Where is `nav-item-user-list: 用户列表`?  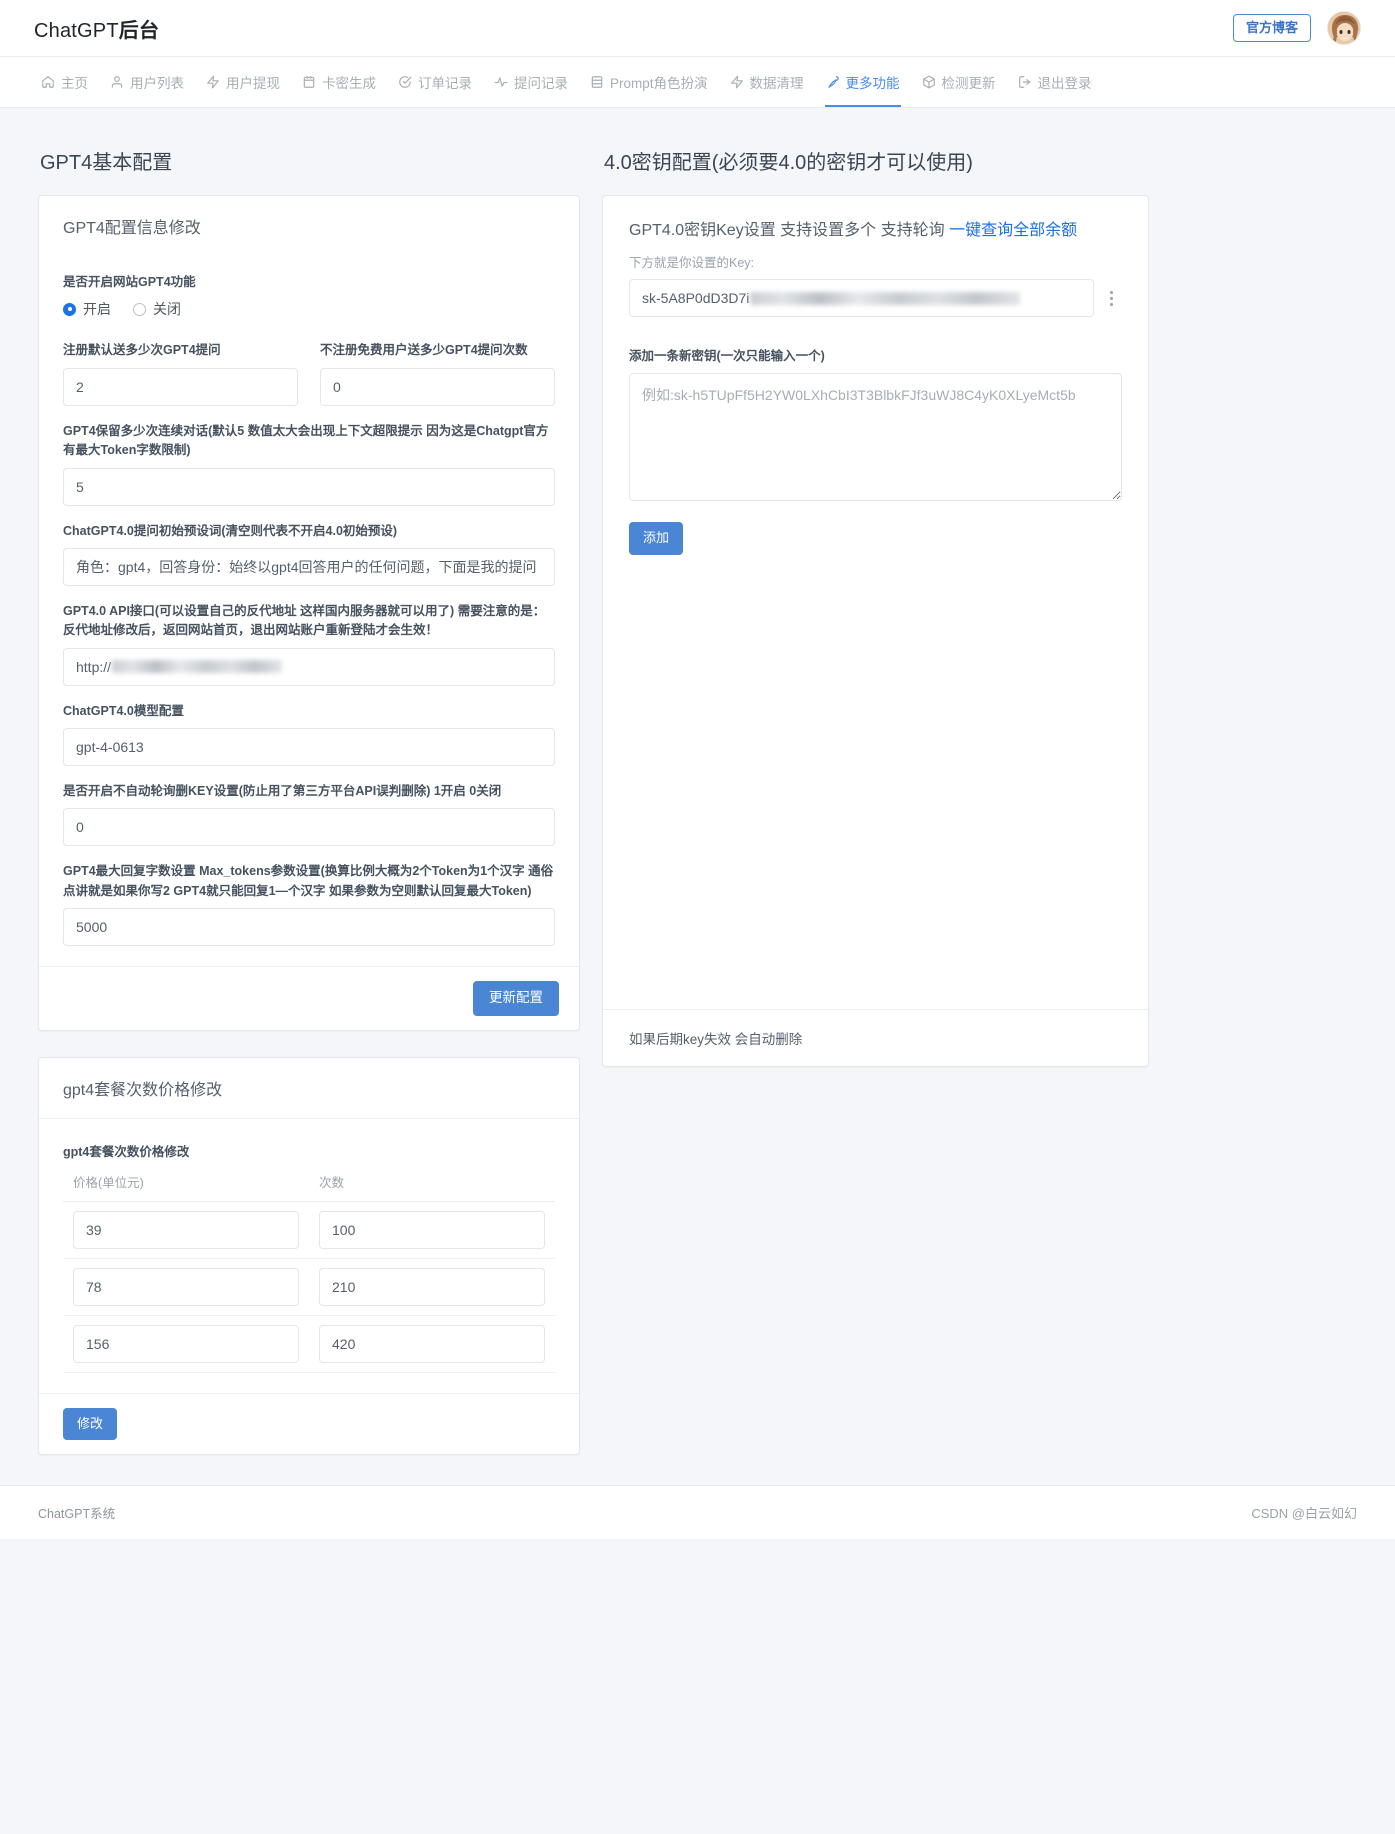
nav-item-user-list: 用户列表 is located at coordinates (147, 82).